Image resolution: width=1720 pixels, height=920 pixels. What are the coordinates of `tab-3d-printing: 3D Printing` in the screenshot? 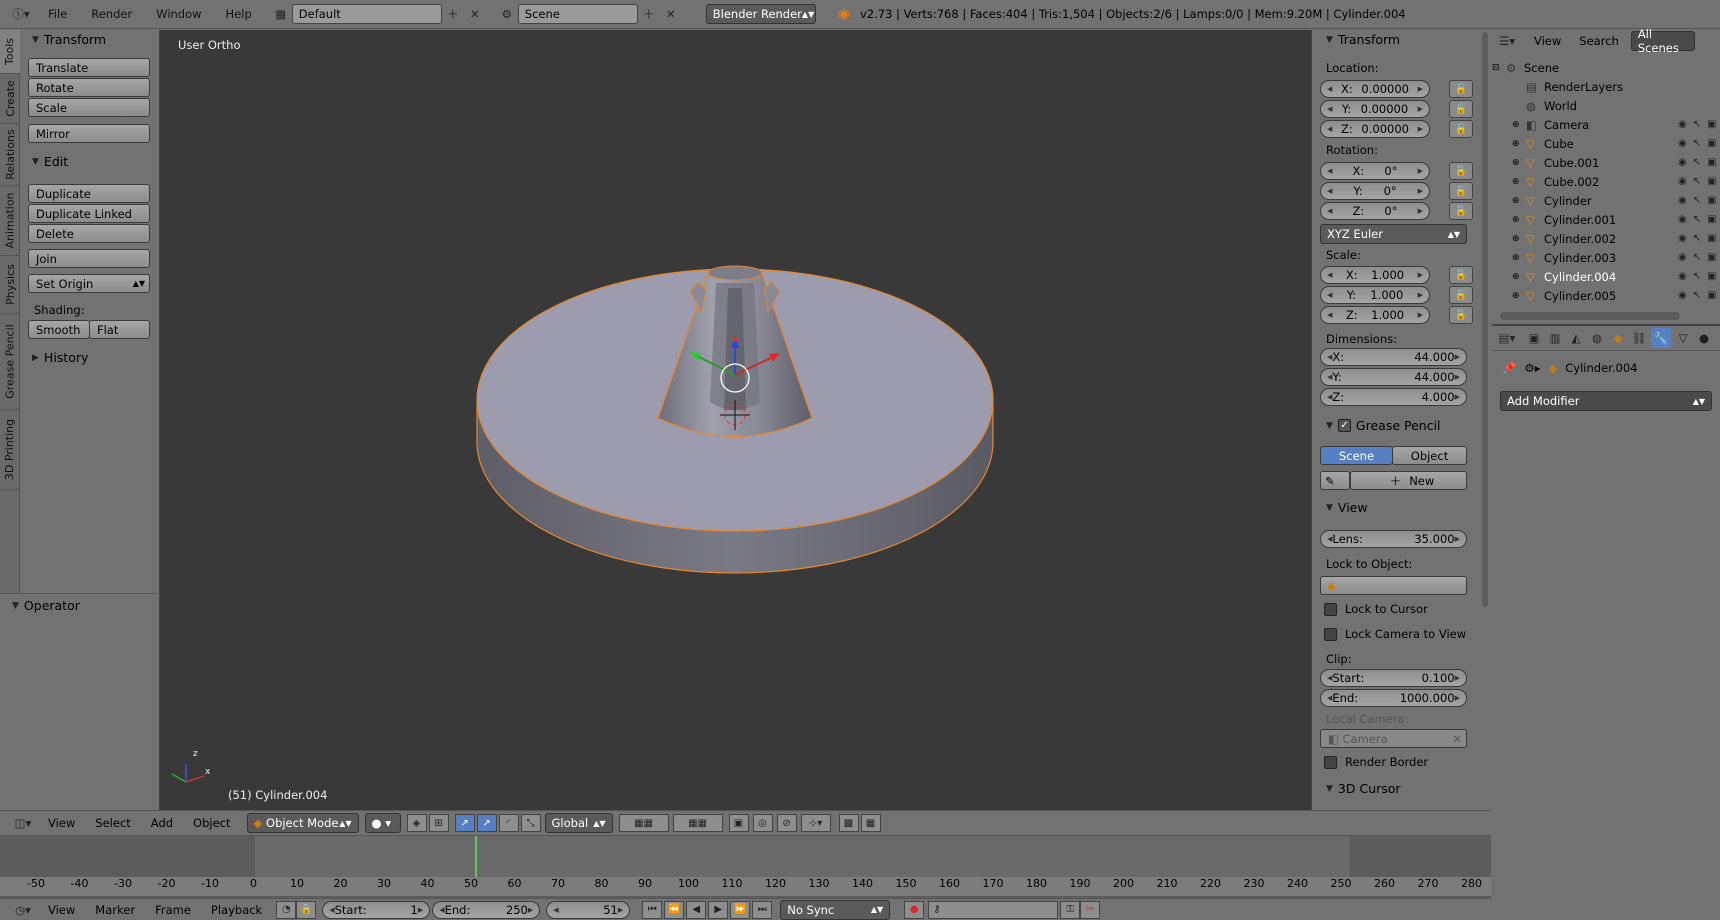 It's located at (10, 450).